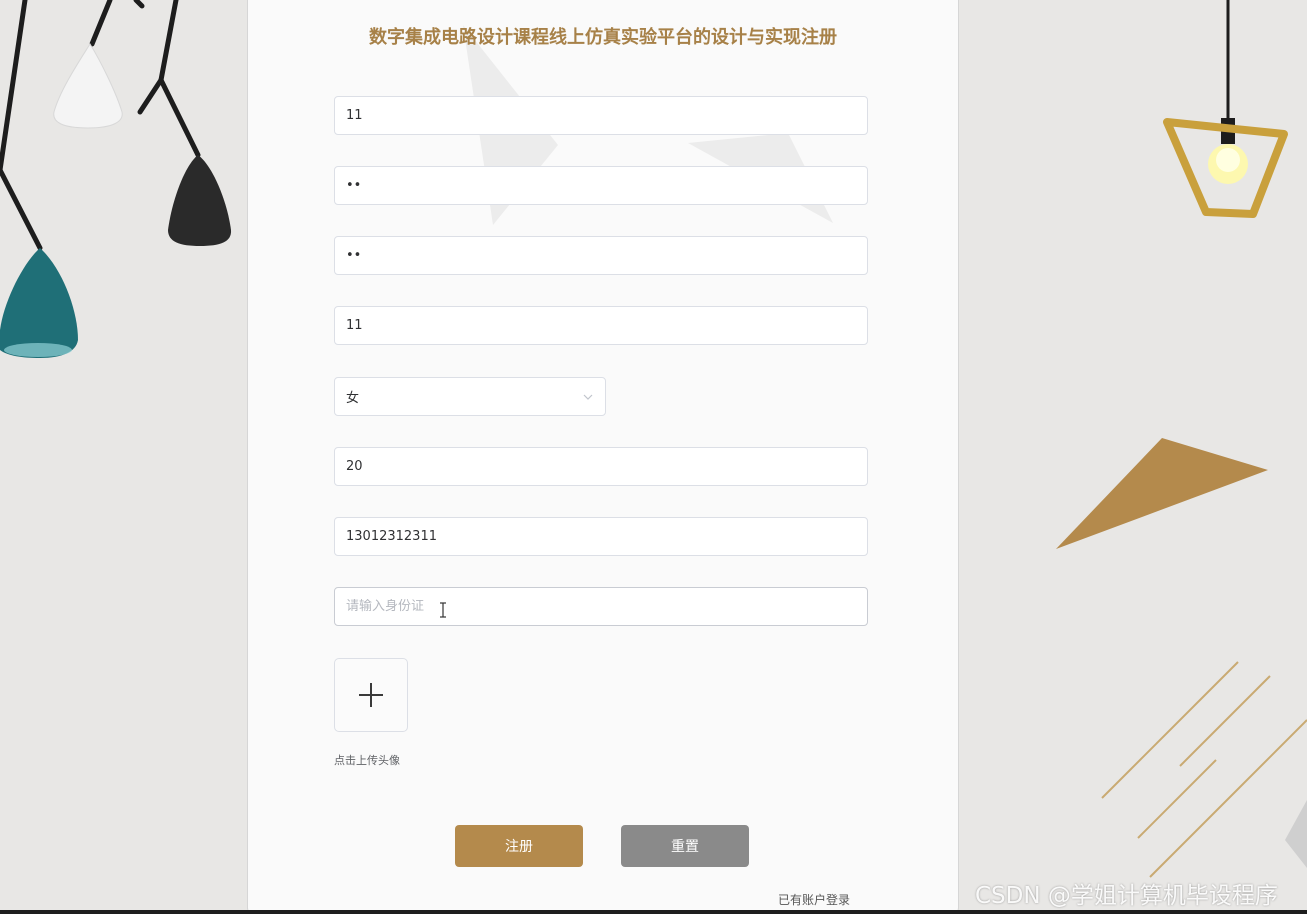  What do you see at coordinates (519, 846) in the screenshot?
I see `register-button: 注册` at bounding box center [519, 846].